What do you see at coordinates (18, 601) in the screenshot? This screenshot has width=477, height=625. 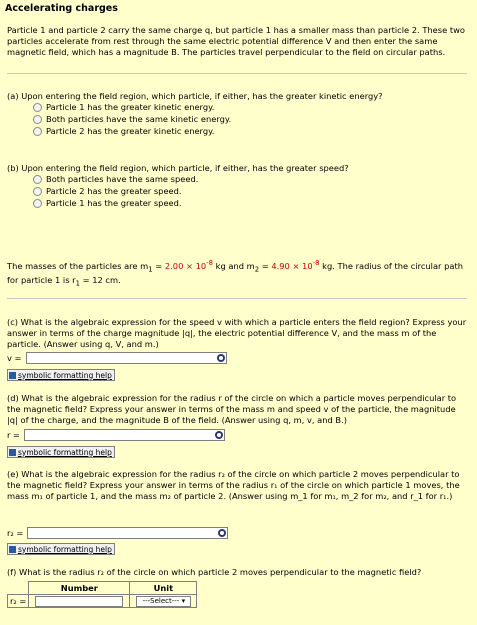 I see `answer-f-label: r₂ =` at bounding box center [18, 601].